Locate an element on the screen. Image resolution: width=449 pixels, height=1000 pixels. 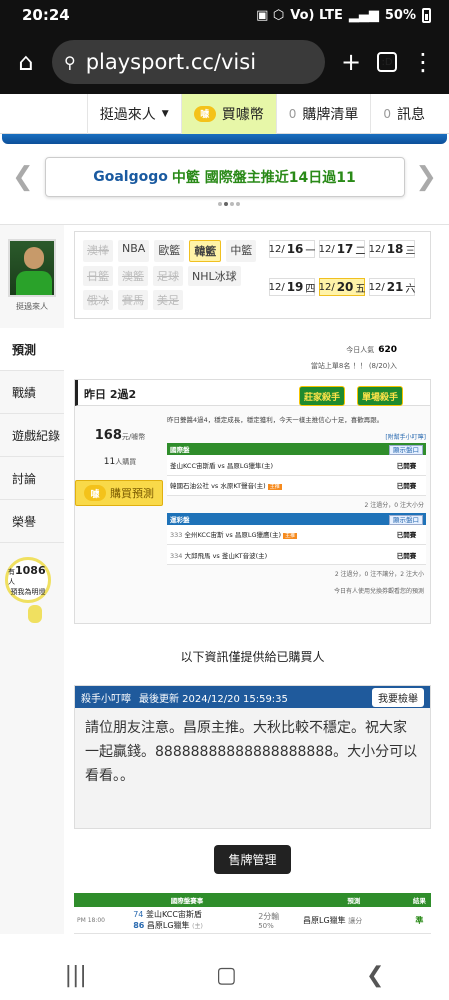
avatar is located at coordinates (32, 268).